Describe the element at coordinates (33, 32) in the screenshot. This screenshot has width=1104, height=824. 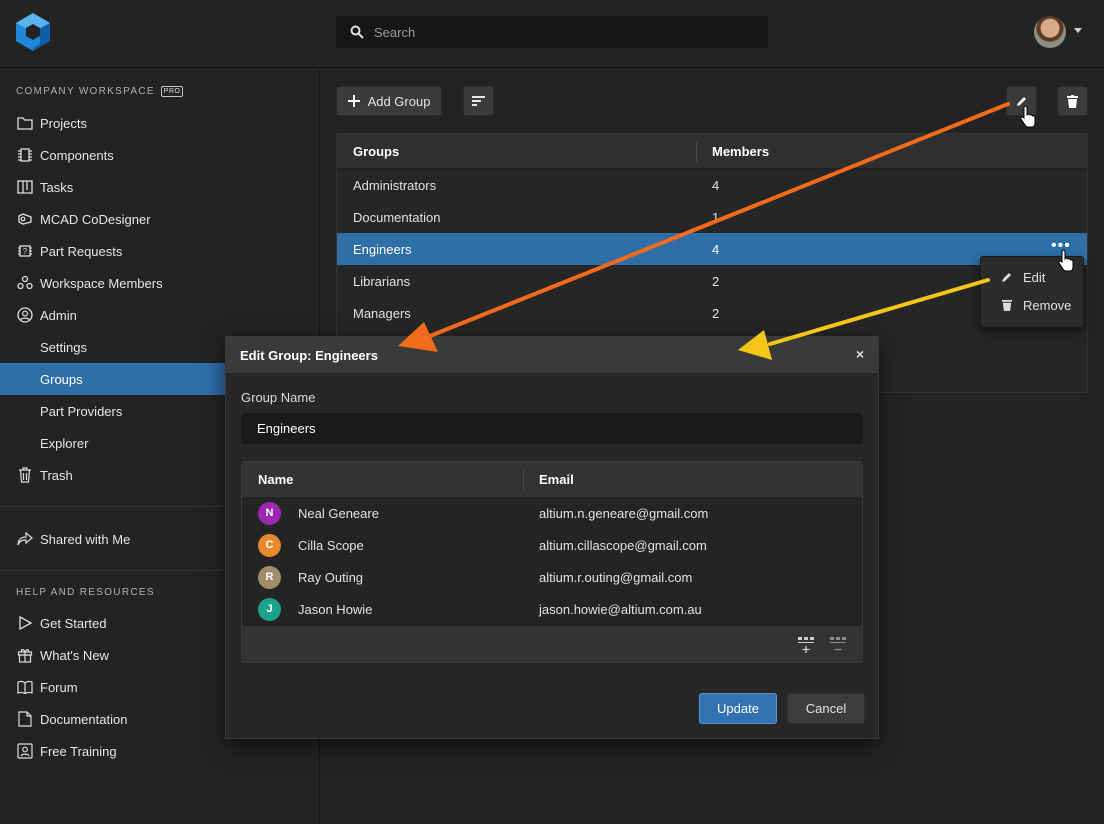
I see `app-logo-icon` at that location.